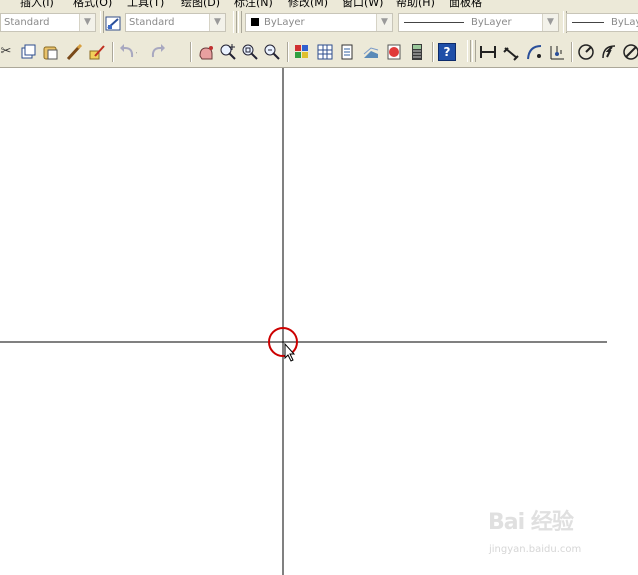 The height and width of the screenshot is (575, 638). I want to click on watermark-logo: Bai 经验, so click(531, 522).